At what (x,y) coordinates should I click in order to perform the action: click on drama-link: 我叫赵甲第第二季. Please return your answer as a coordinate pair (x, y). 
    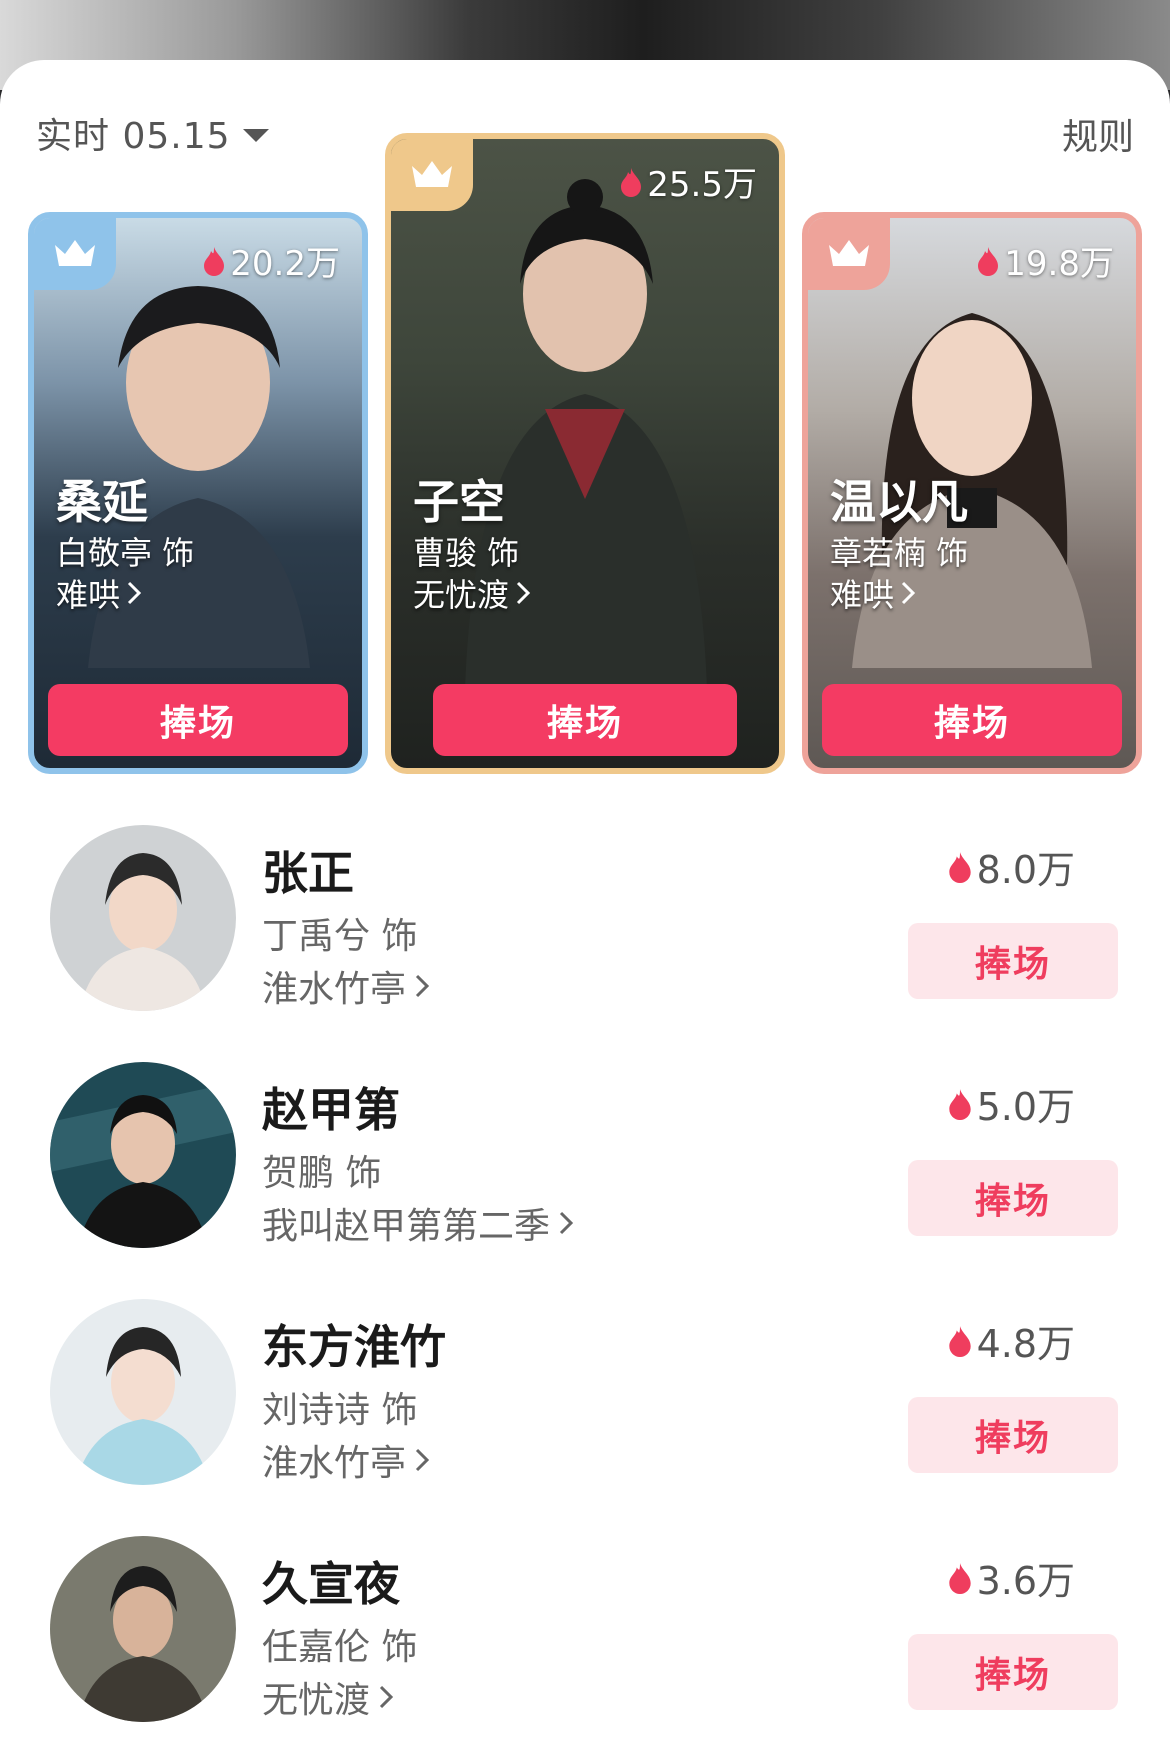
    Looking at the image, I should click on (418, 1223).